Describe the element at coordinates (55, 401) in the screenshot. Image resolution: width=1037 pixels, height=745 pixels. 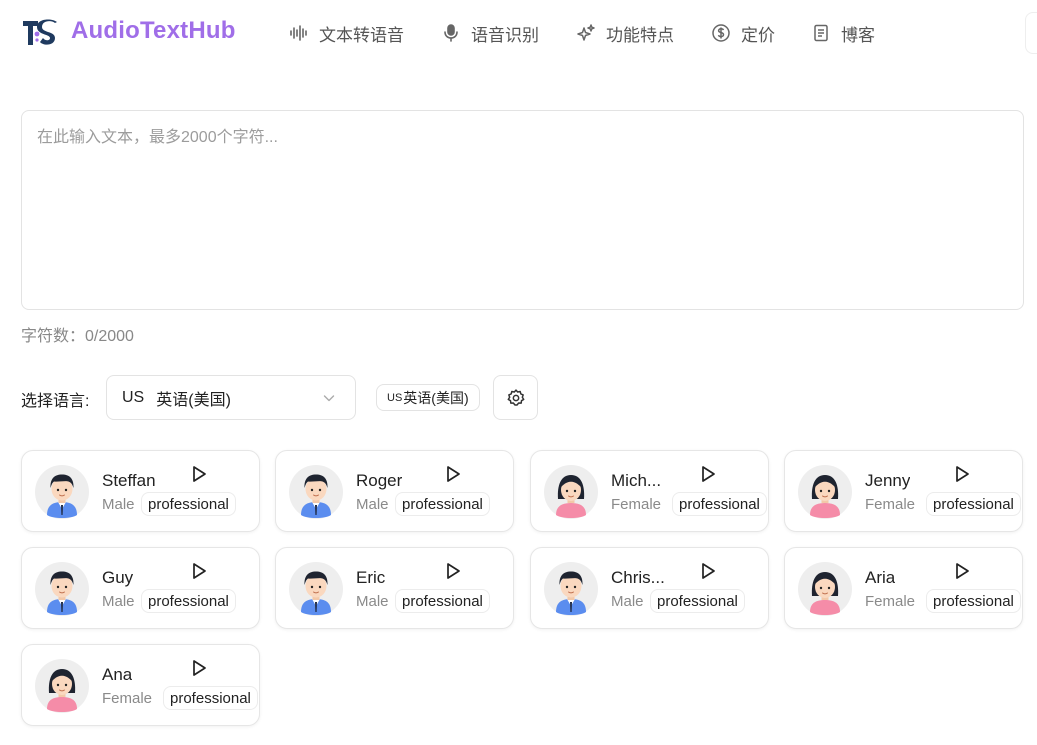
I see `language-label: 选择语言:` at that location.